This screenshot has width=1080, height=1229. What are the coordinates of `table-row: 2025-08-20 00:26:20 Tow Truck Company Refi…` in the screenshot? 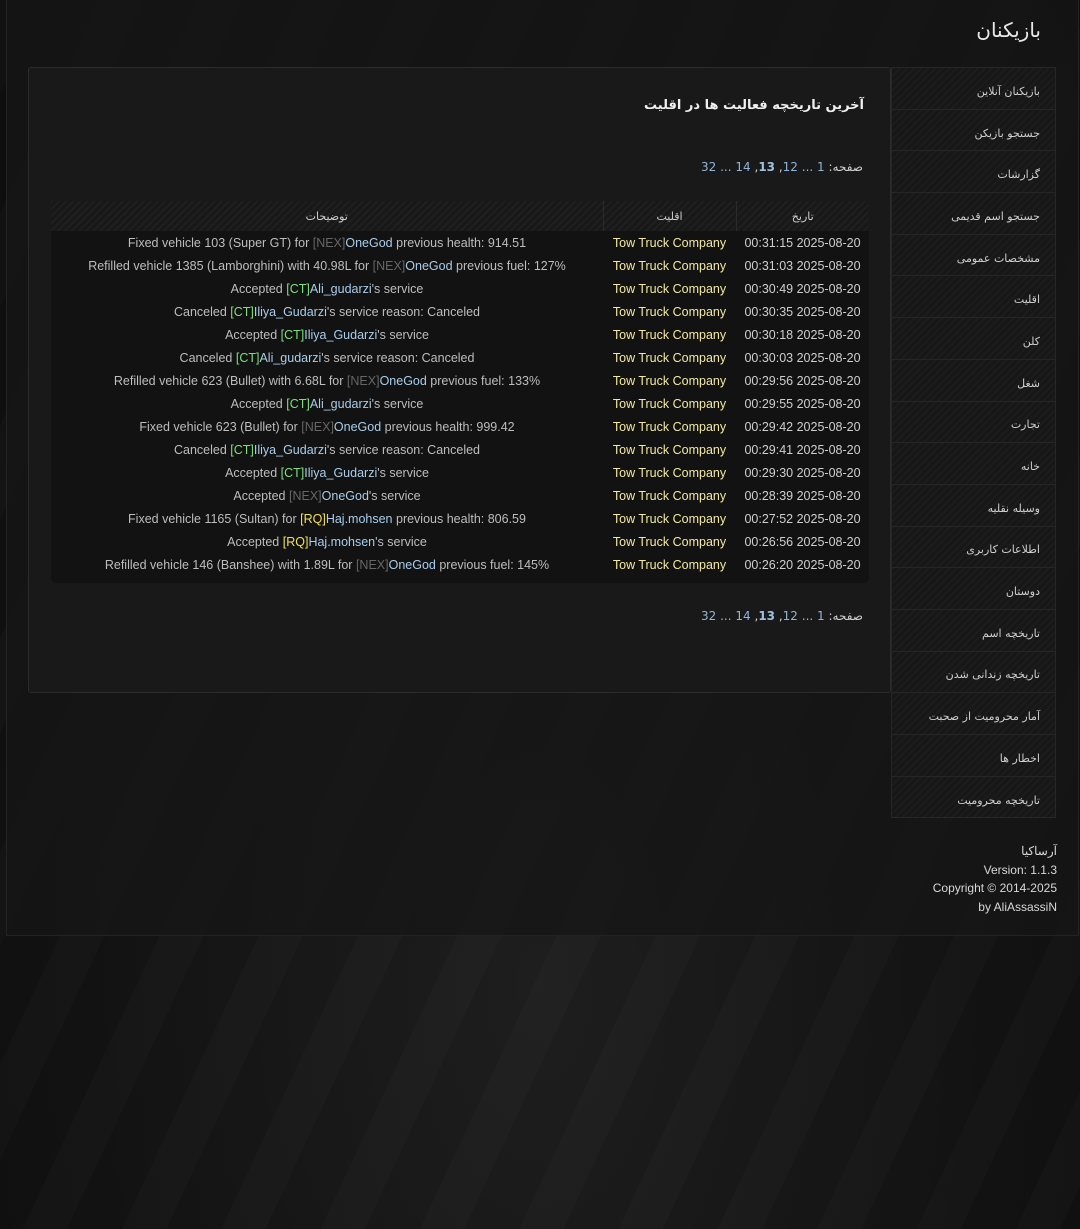 It's located at (460, 564).